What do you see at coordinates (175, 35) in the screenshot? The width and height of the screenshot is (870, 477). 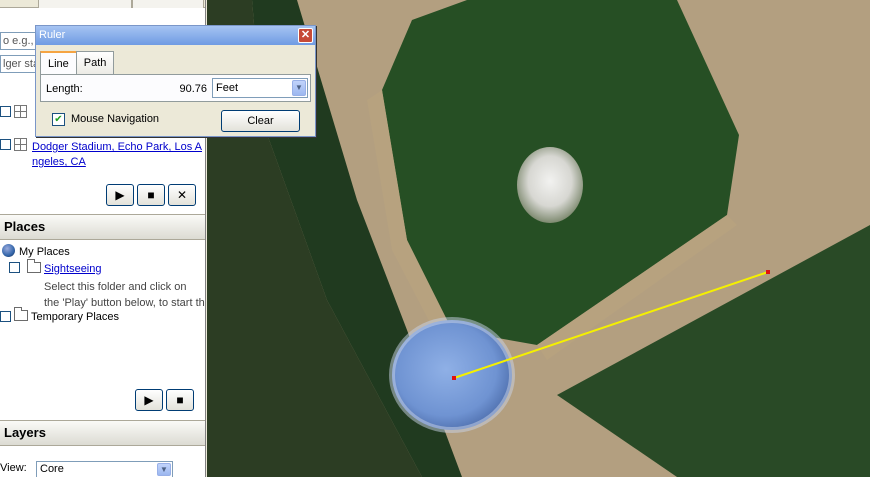 I see `ruler-titlebar: Ruler ✕` at bounding box center [175, 35].